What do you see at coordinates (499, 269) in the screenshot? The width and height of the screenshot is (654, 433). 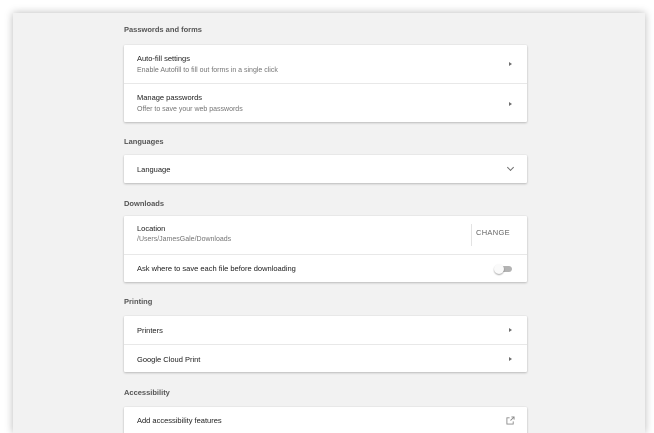 I see `toggle-knob` at bounding box center [499, 269].